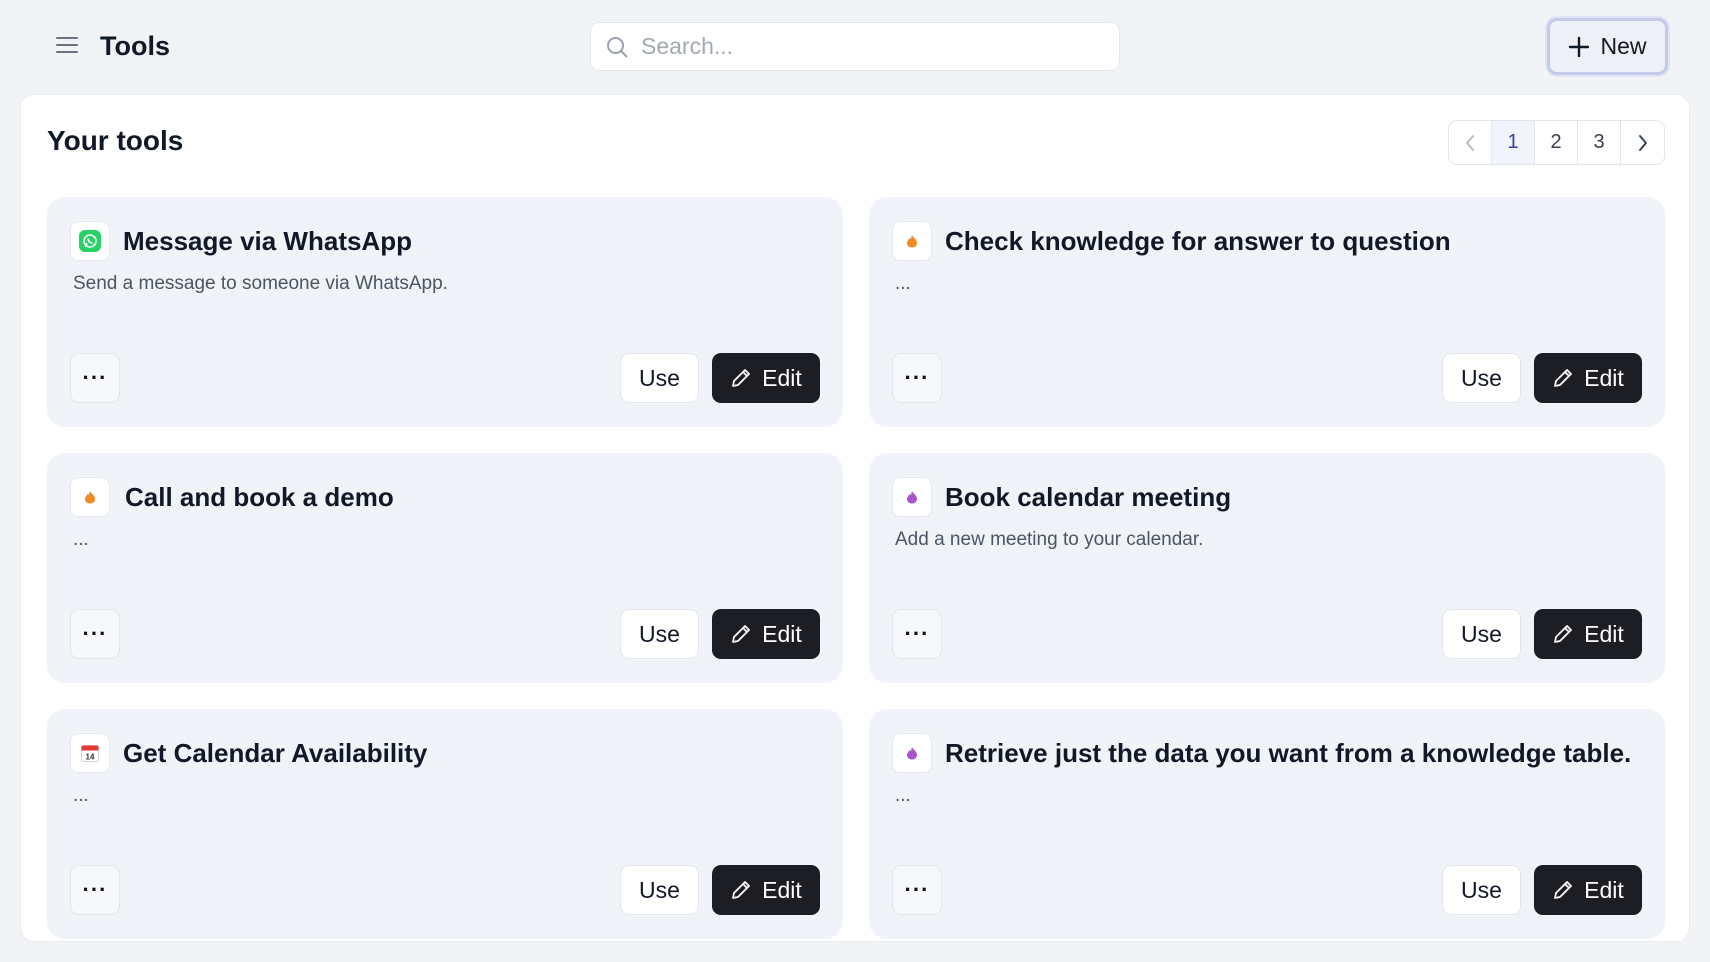  I want to click on next-page-button, so click(1642, 142).